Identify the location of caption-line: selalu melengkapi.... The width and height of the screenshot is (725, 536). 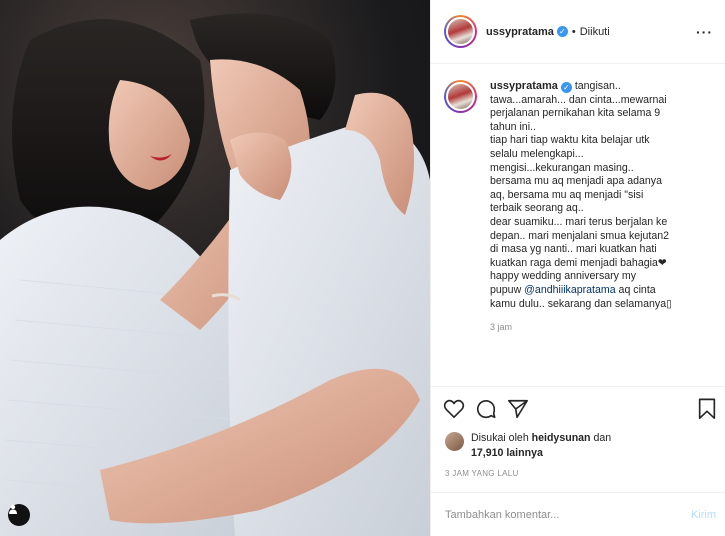
(537, 153).